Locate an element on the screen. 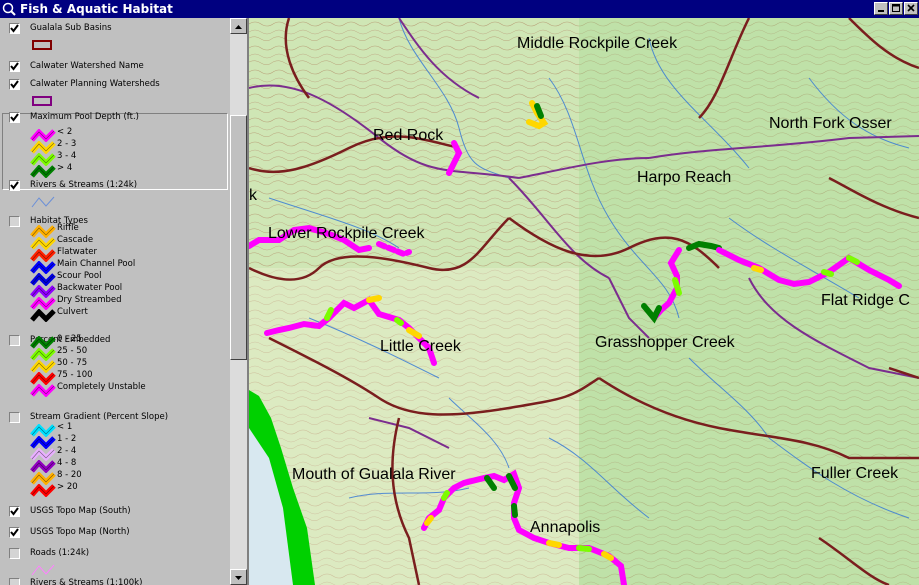 Image resolution: width=919 pixels, height=585 pixels. map-label: Lower Rockpile Creek is located at coordinates (346, 233).